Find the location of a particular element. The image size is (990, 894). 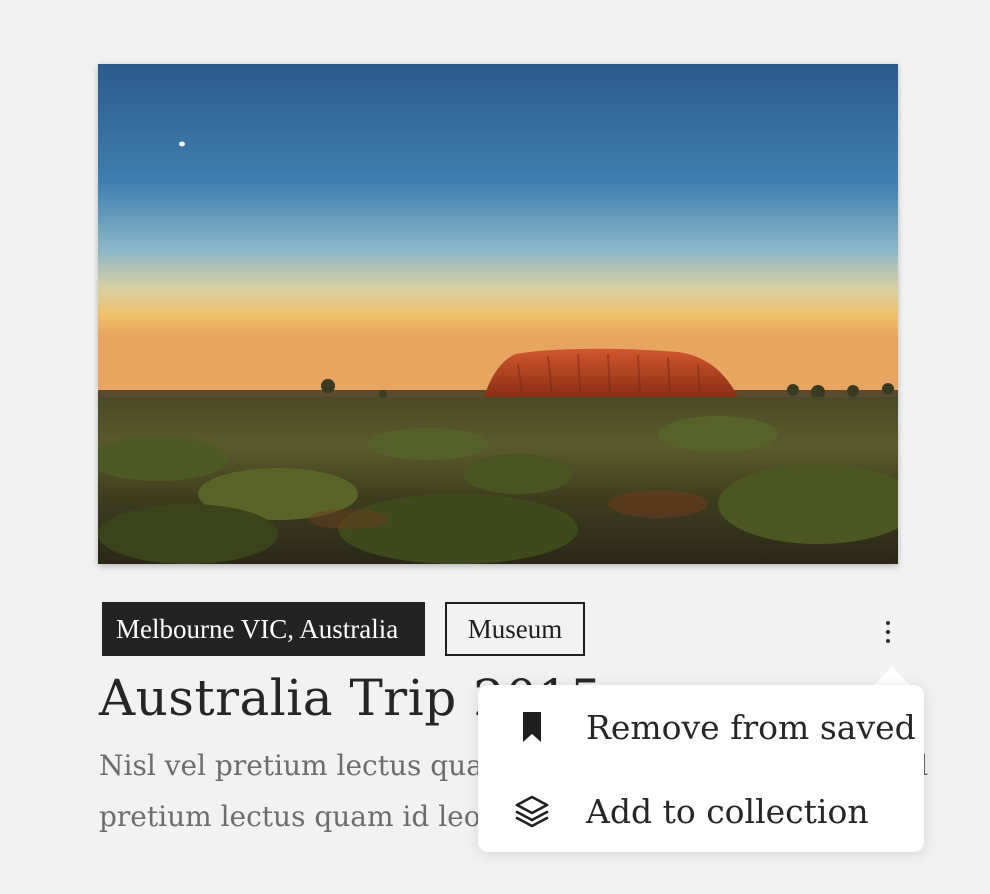

category-tag: Museum is located at coordinates (515, 629).